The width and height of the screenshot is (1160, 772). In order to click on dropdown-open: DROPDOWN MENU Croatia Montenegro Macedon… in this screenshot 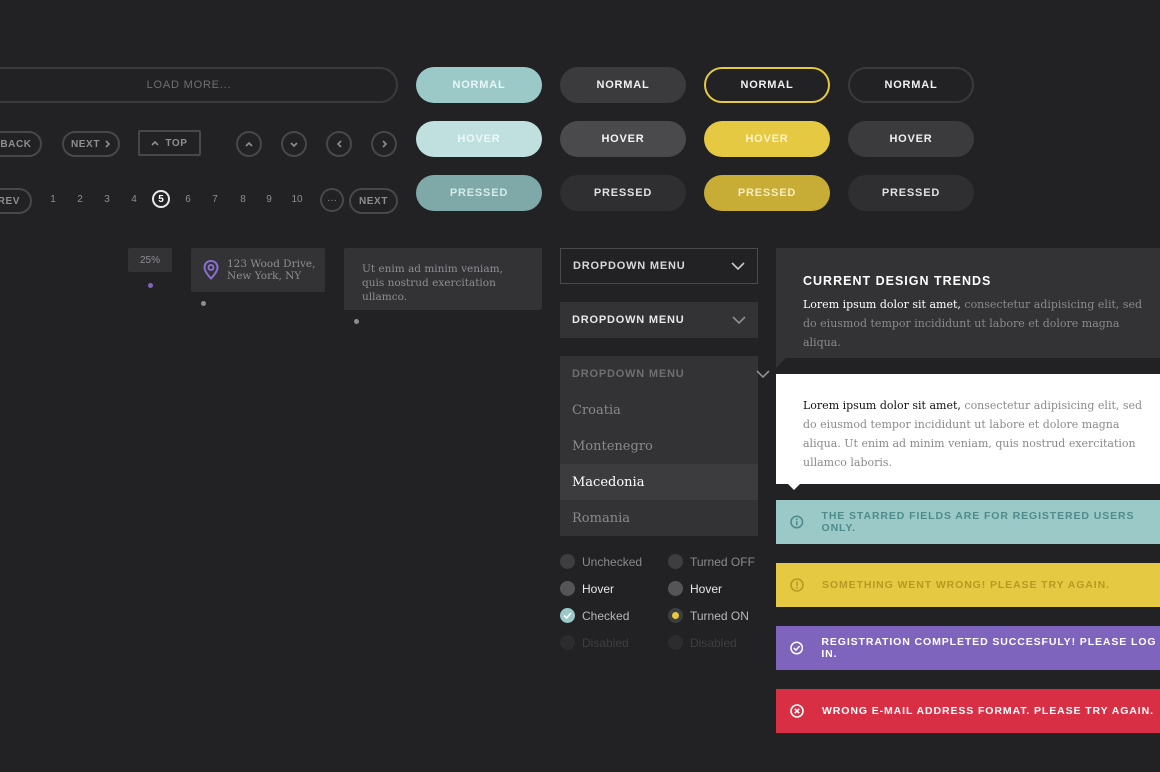, I will do `click(665, 446)`.